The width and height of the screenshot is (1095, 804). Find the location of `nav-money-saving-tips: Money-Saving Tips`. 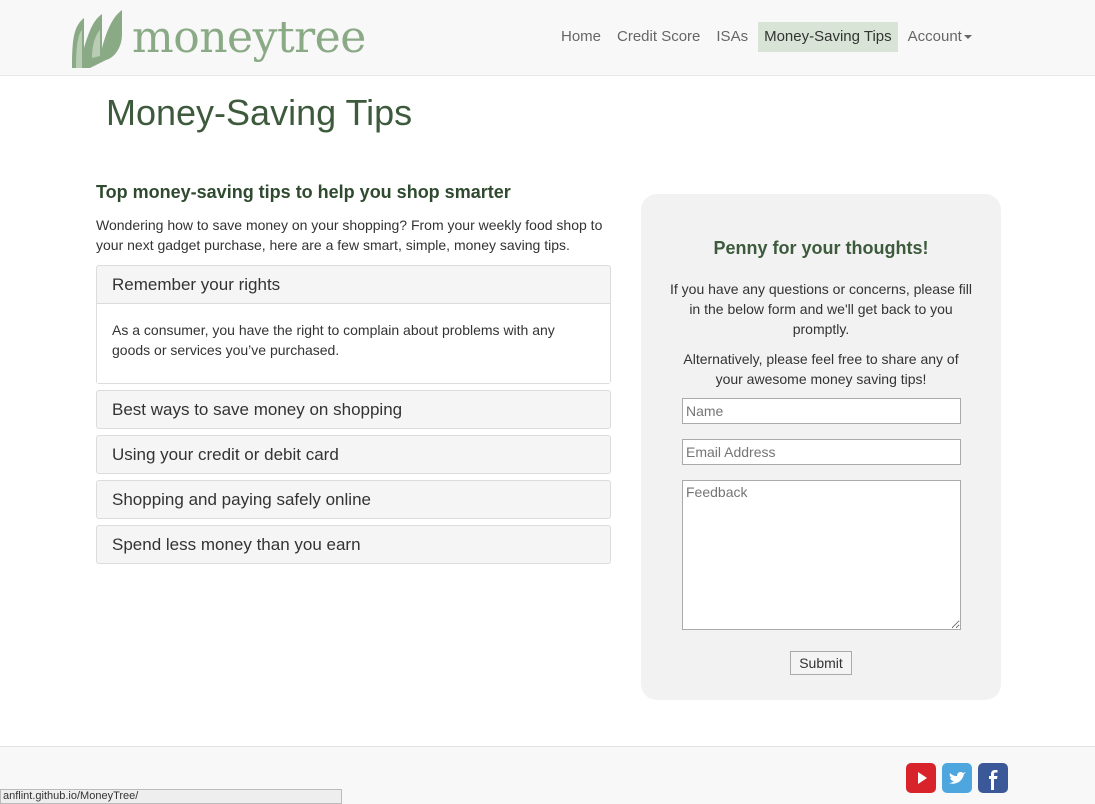

nav-money-saving-tips: Money-Saving Tips is located at coordinates (828, 37).